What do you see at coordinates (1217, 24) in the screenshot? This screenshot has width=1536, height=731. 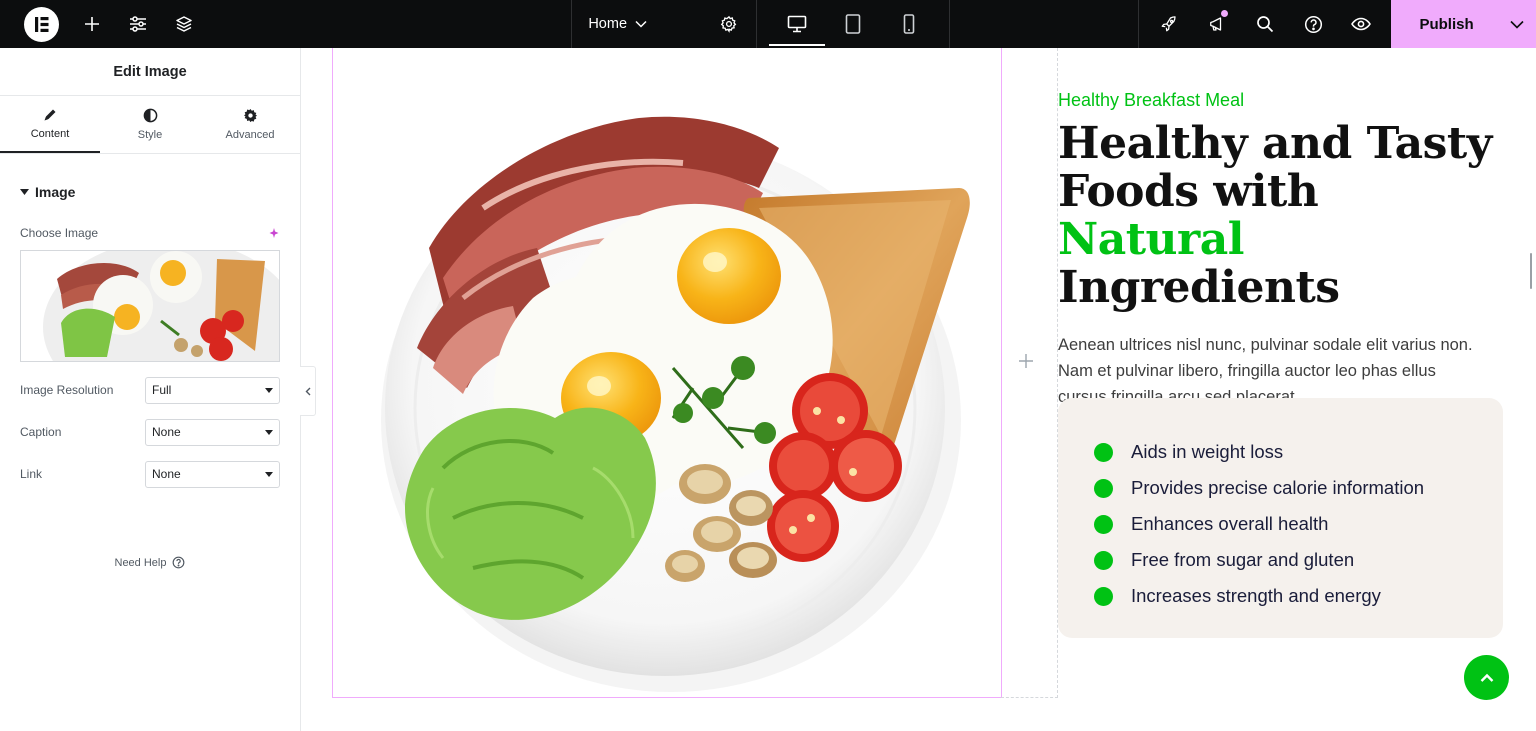 I see `whats-new-megaphone-icon` at bounding box center [1217, 24].